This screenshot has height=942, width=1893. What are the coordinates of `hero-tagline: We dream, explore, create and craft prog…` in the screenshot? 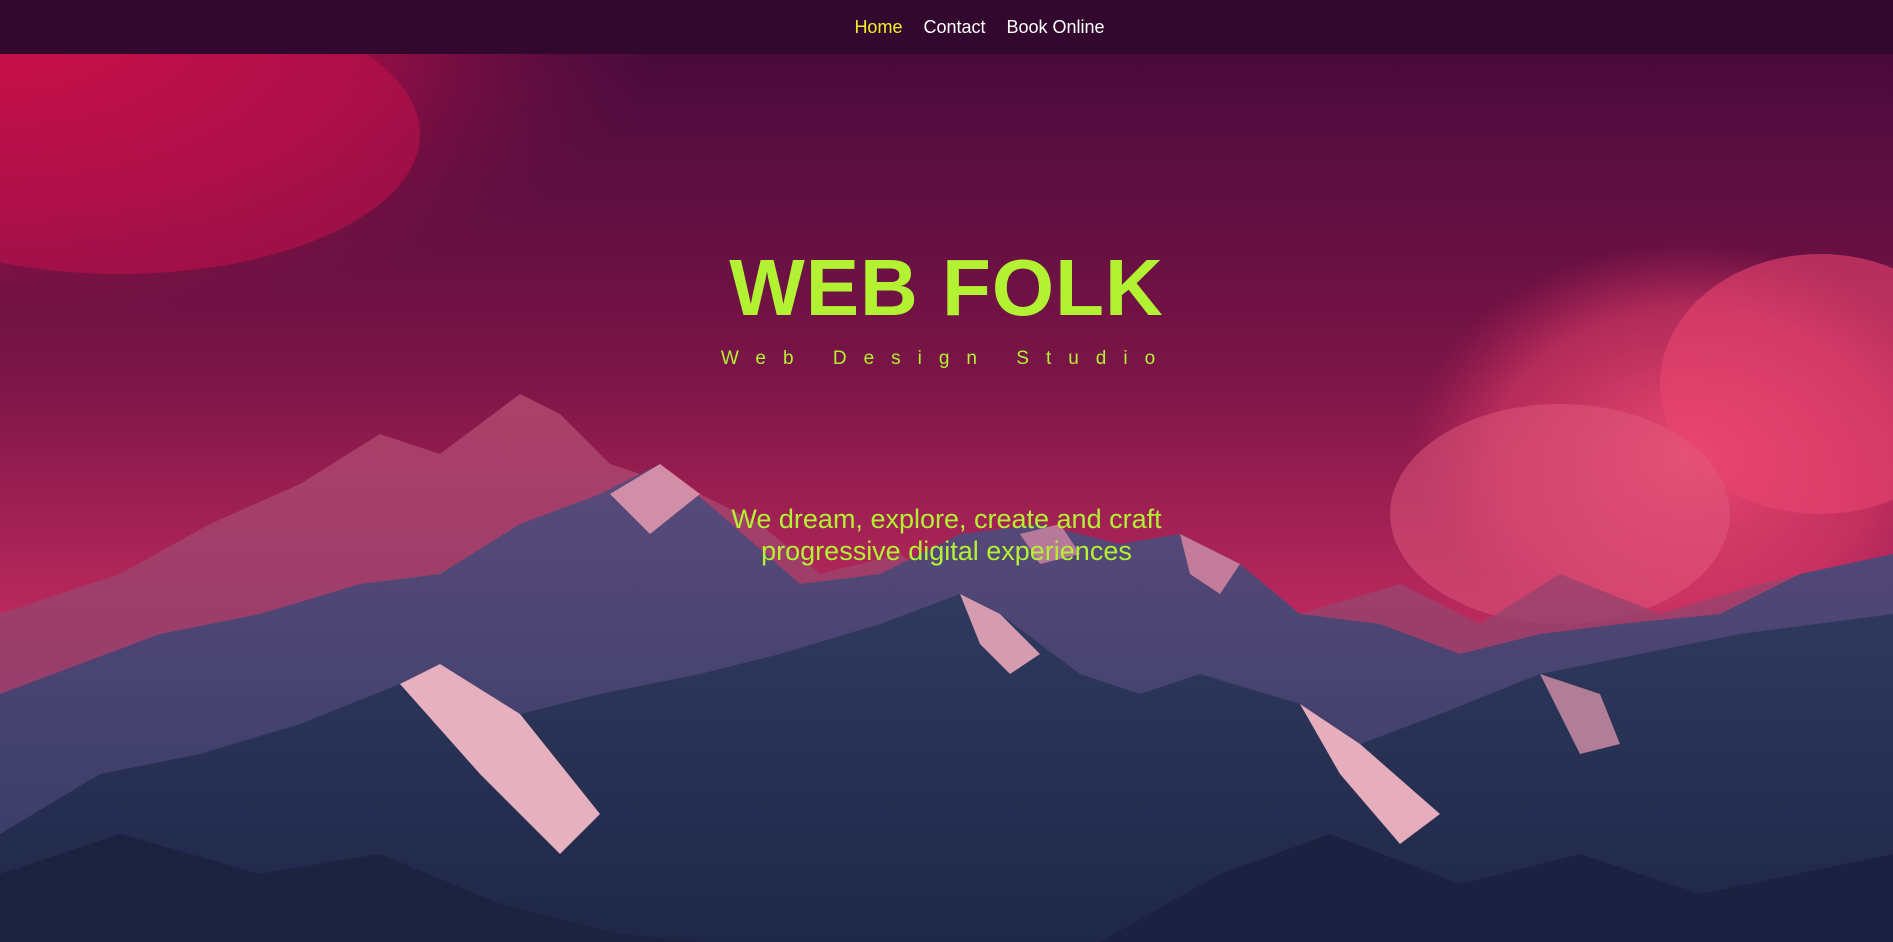 It's located at (946, 535).